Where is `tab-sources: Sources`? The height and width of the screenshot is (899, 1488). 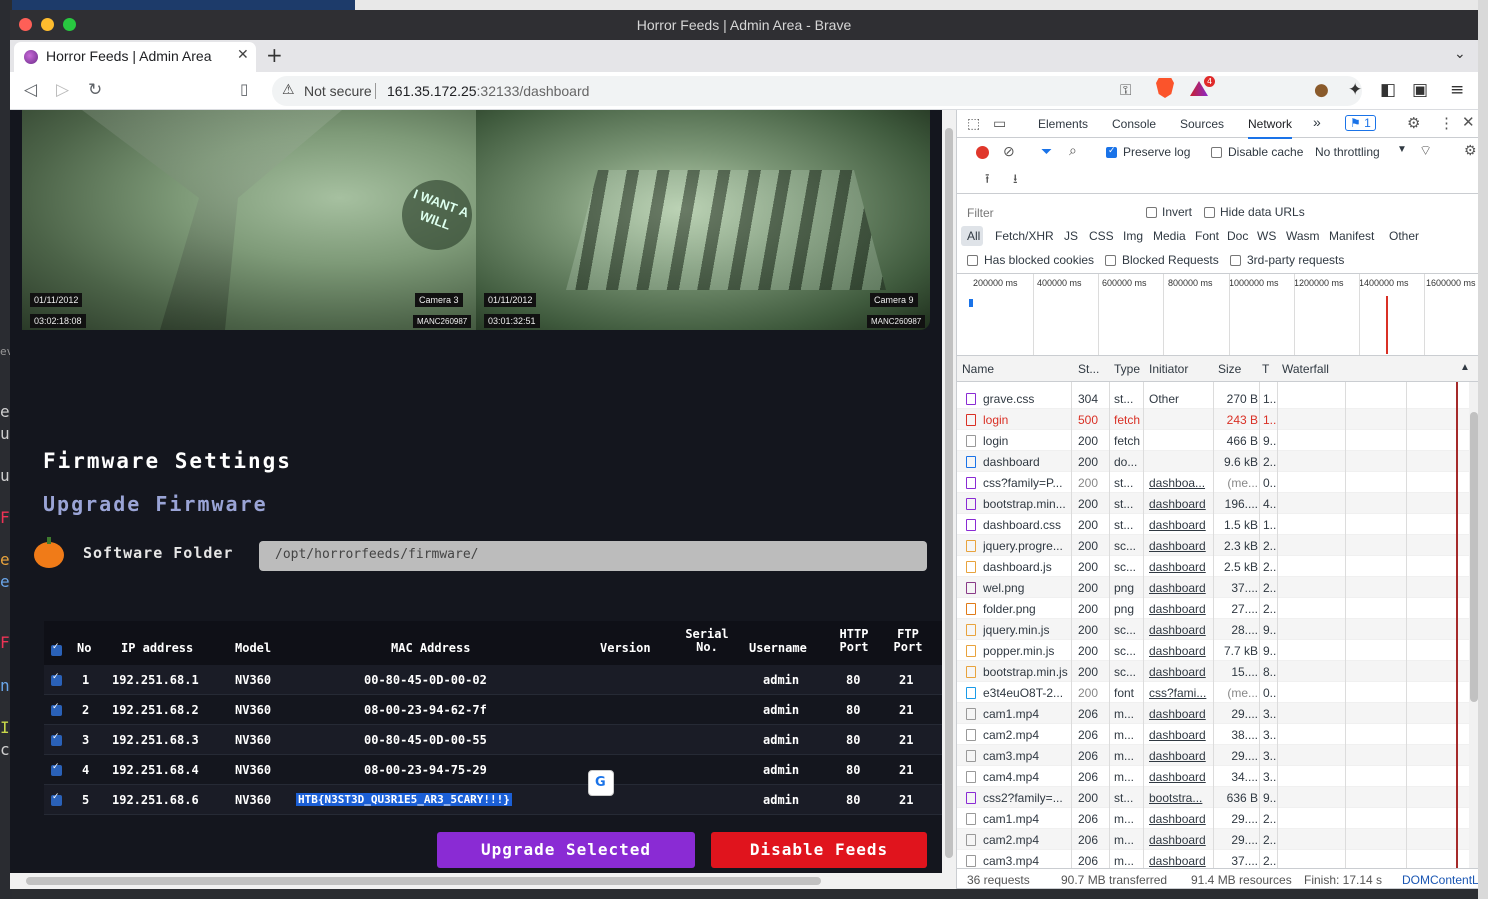 tab-sources: Sources is located at coordinates (1202, 124).